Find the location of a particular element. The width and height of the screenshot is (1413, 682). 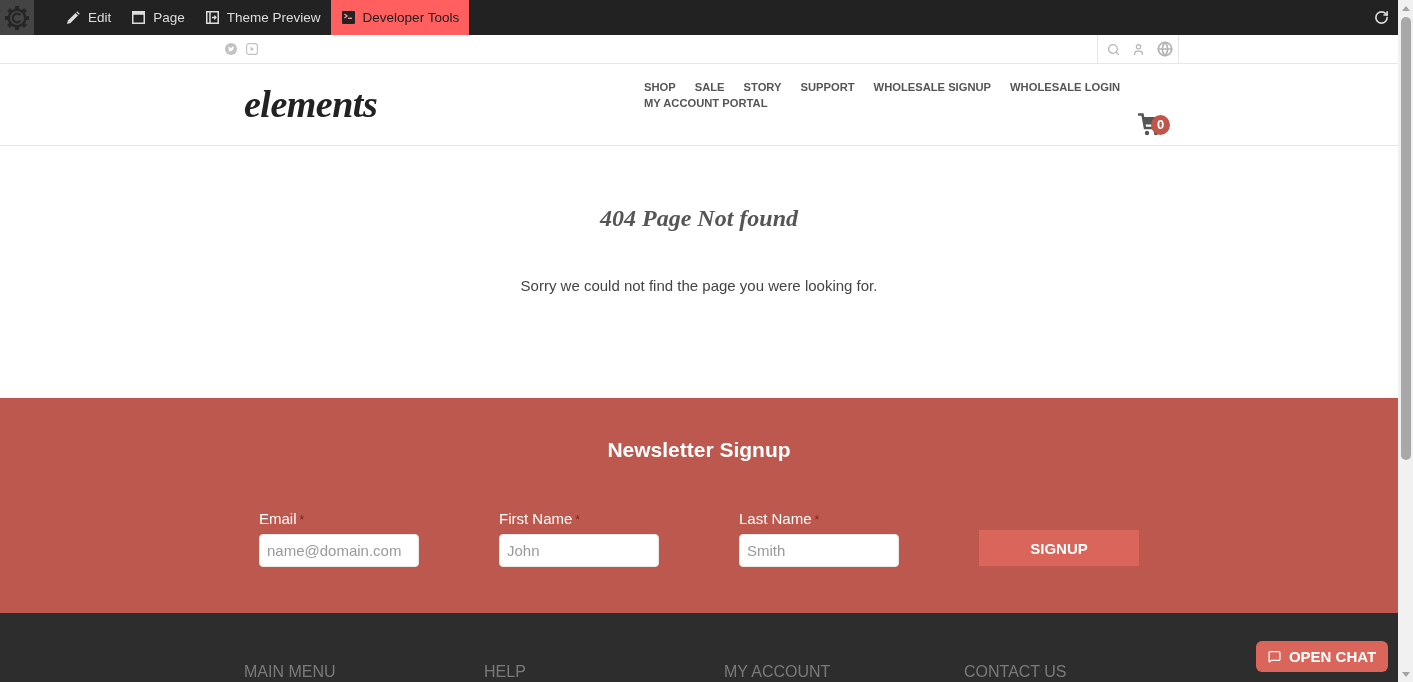

gear-logo-icon is located at coordinates (17, 17).